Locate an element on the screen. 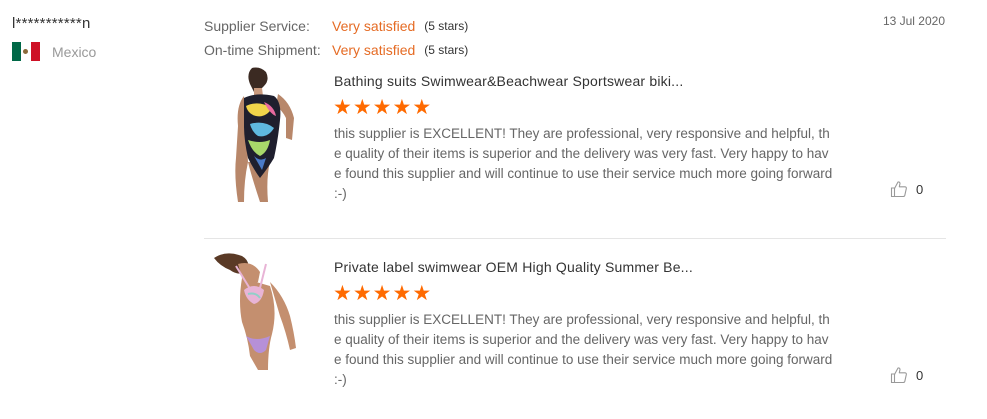  rating-label: Supplier Service: is located at coordinates (257, 26).